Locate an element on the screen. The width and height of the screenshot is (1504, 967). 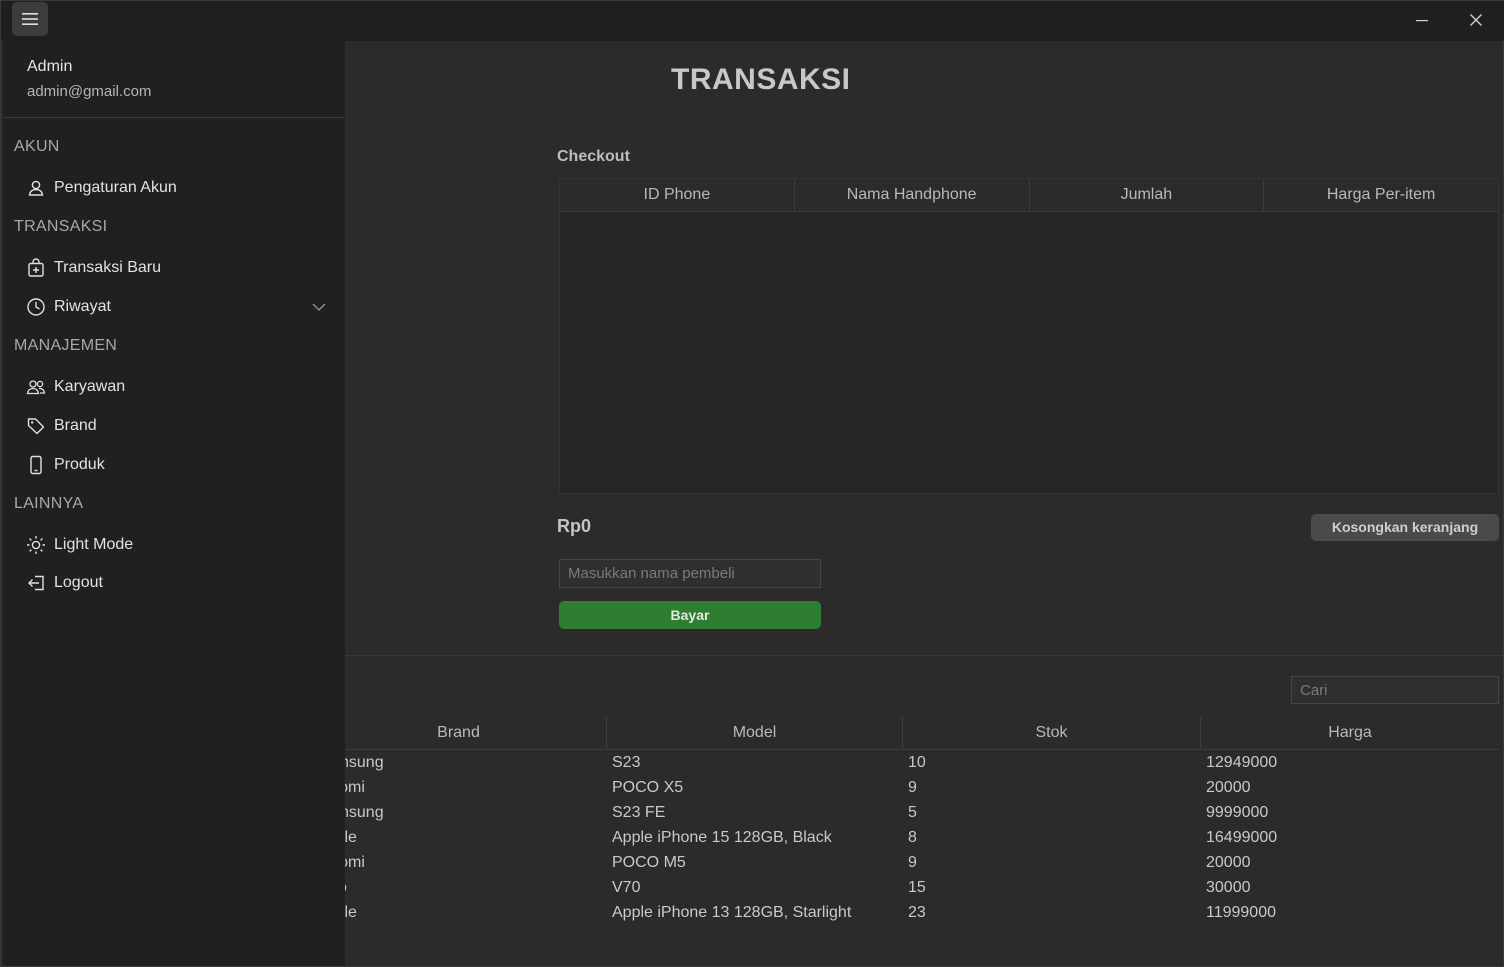
search-input is located at coordinates (1395, 690).